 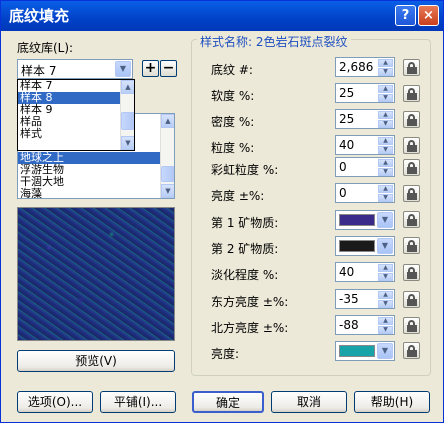 What do you see at coordinates (232, 70) in the screenshot?
I see `param-label: 底纹 #:` at bounding box center [232, 70].